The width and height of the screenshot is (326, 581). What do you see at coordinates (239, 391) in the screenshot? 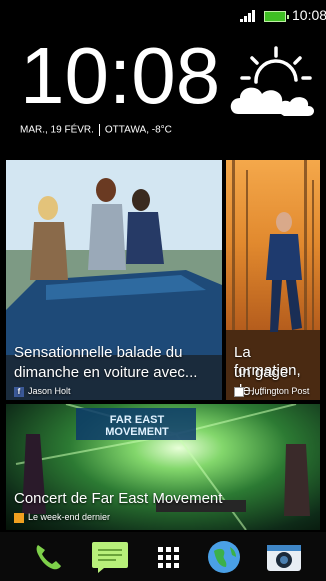
I see `news-icon` at bounding box center [239, 391].